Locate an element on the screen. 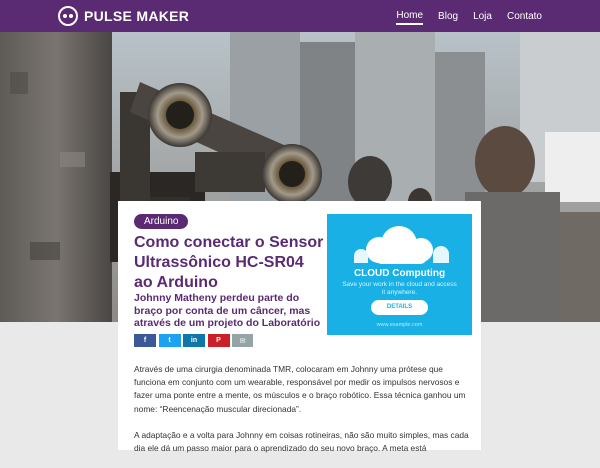 The width and height of the screenshot is (600, 468). pinterest-share-button: P is located at coordinates (218, 340).